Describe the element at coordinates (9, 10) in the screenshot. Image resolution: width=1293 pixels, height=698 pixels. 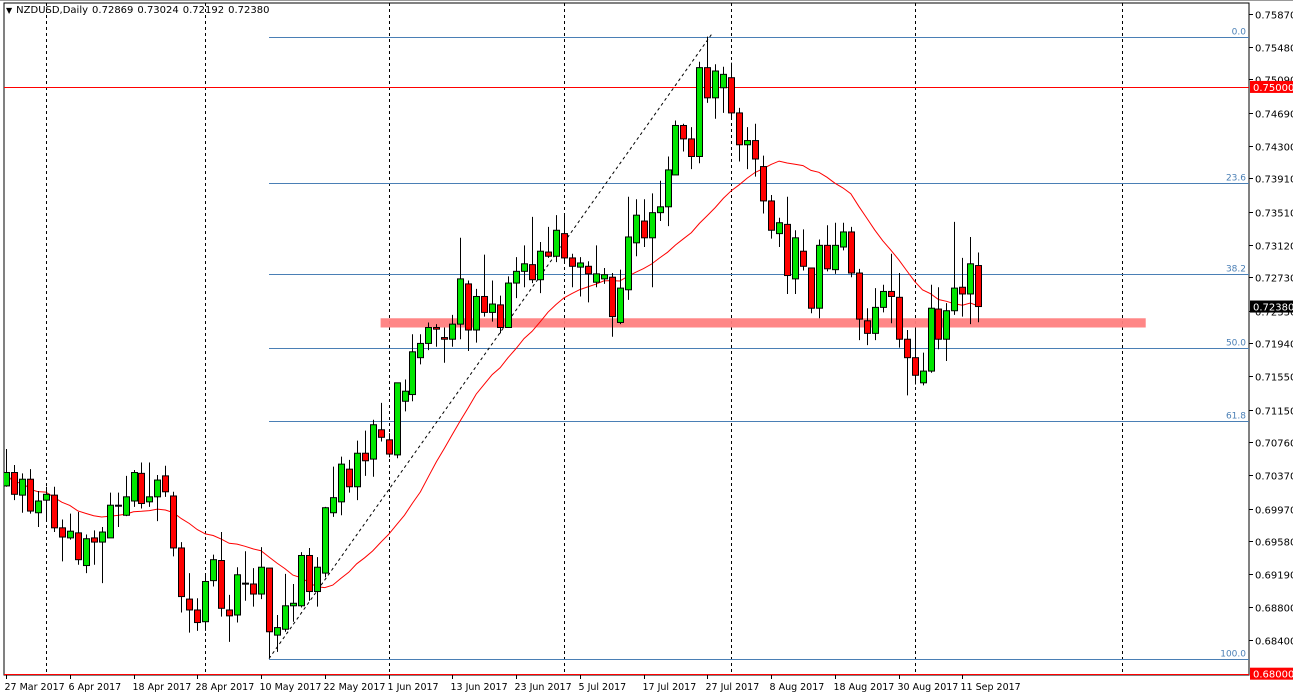
I see `dropdown-triangle-icon: ▼` at that location.